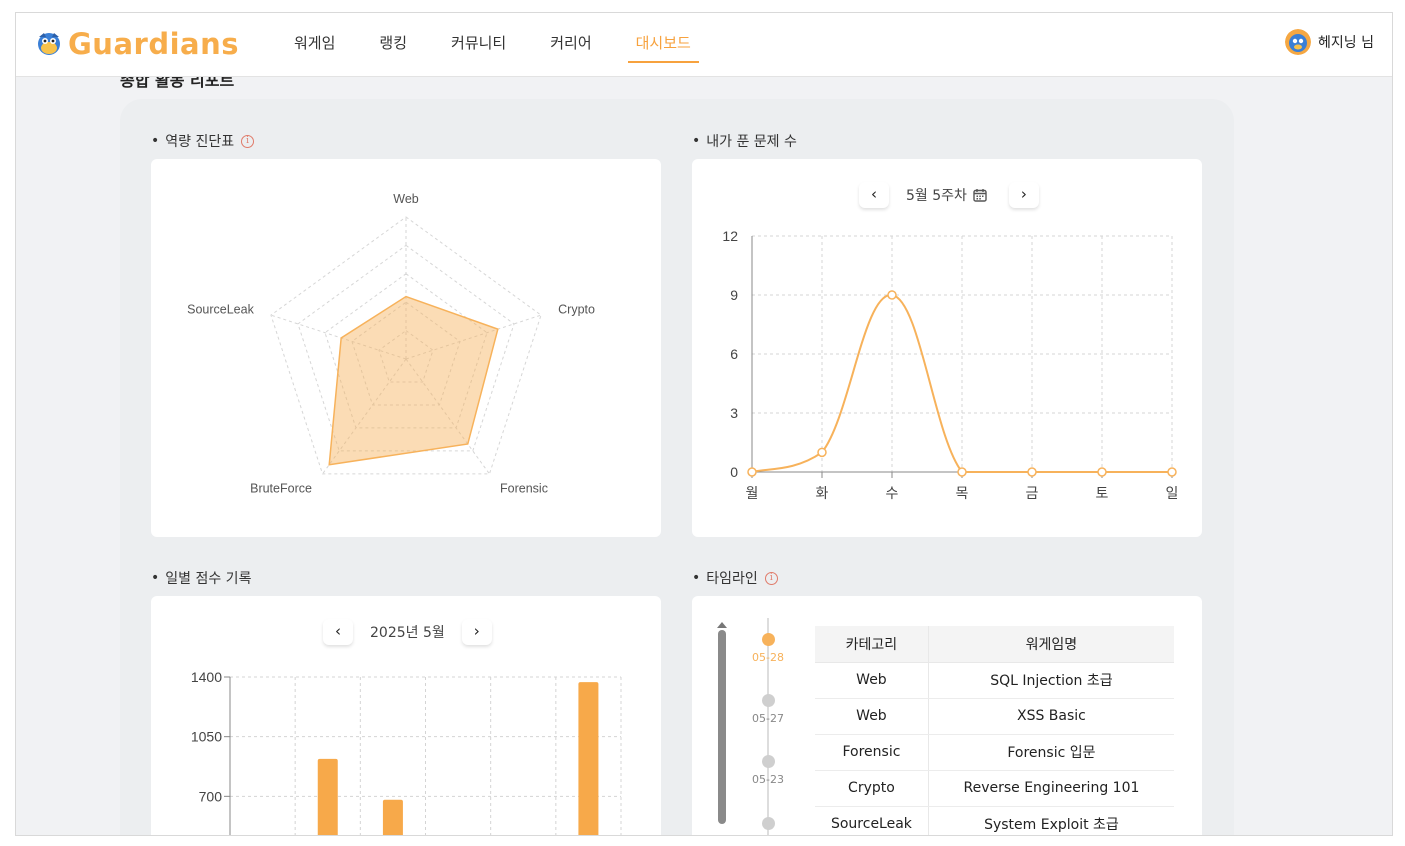 This screenshot has width=1405, height=846. I want to click on y-tick-label: 1050, so click(206, 737).